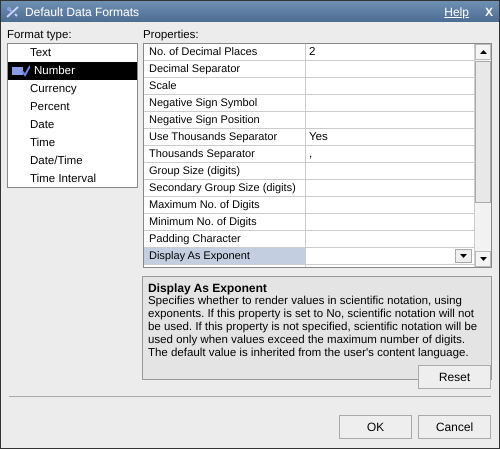 This screenshot has width=500, height=449. Describe the element at coordinates (40, 35) in the screenshot. I see `format-type-label: Format type:` at that location.